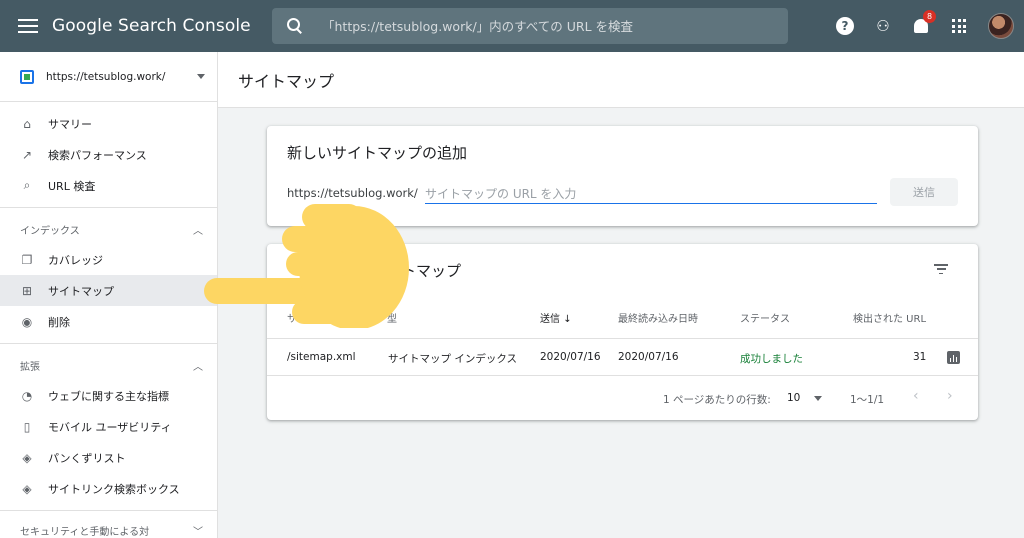 This screenshot has width=1024, height=538. What do you see at coordinates (97, 155) in the screenshot?
I see `sidebar-item-label: 検索パフォーマンス` at bounding box center [97, 155].